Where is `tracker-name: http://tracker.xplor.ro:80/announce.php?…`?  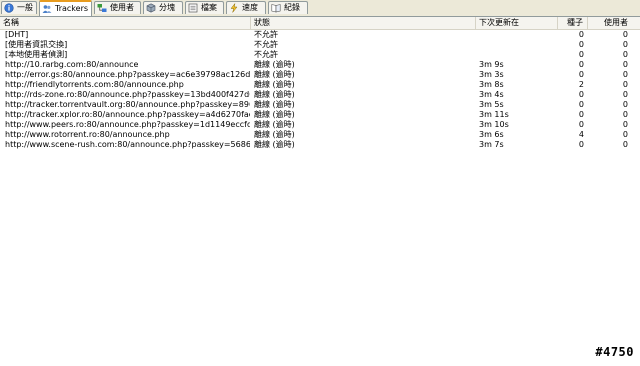 tracker-name: http://tracker.xplor.ro:80/announce.php?… is located at coordinates (127, 114).